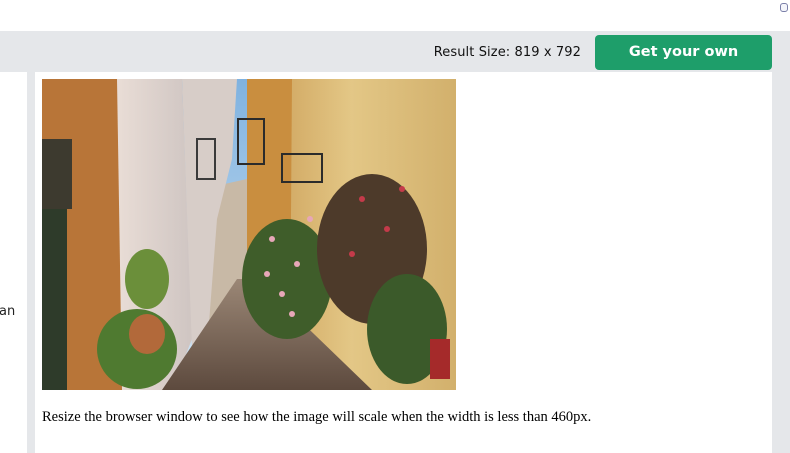  Describe the element at coordinates (784, 7) in the screenshot. I see `resize-handle-icon` at that location.